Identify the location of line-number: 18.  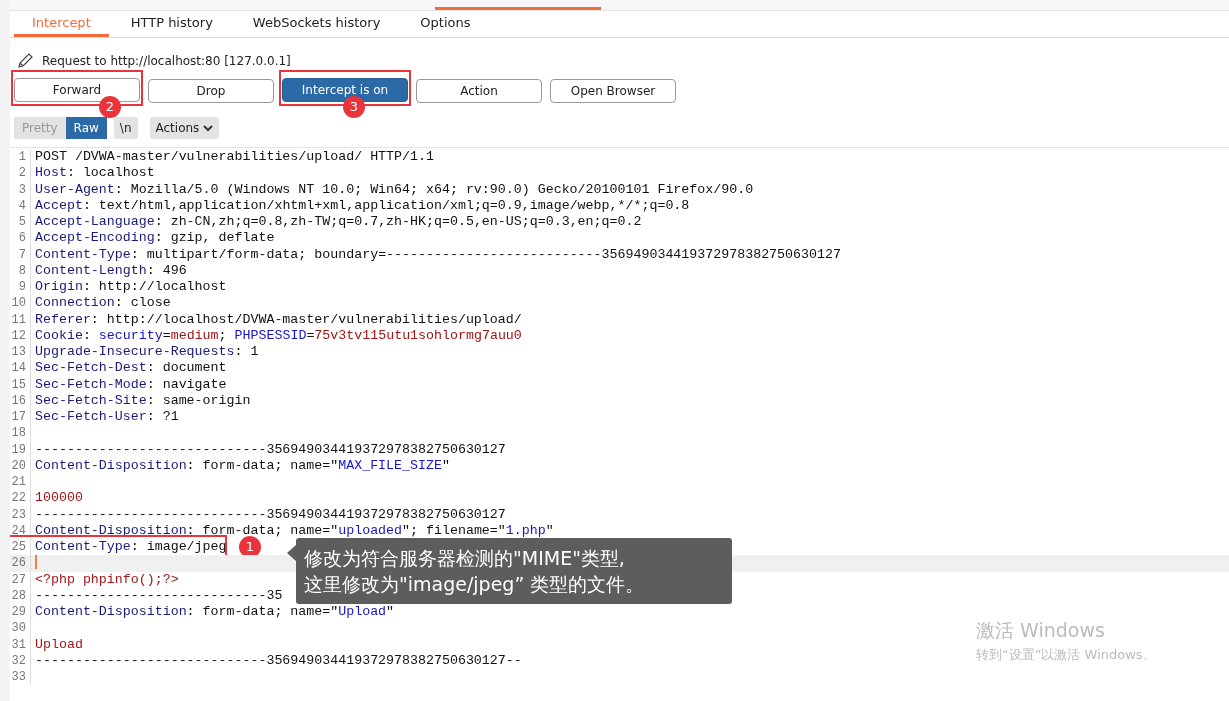
(20, 433).